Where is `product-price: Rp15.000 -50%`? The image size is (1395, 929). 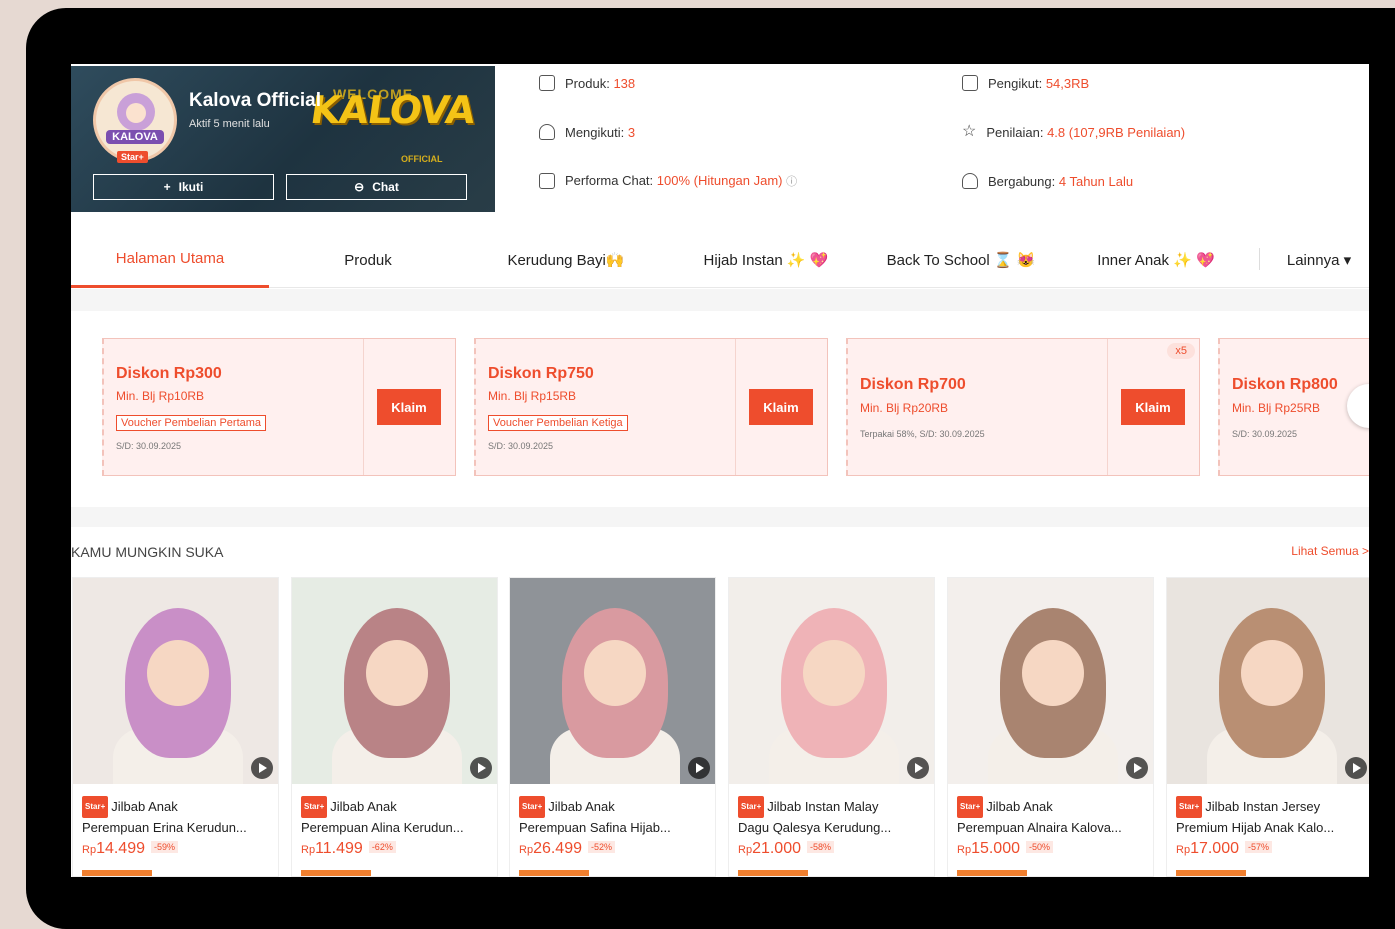
product-price: Rp15.000 -50% is located at coordinates (1005, 849).